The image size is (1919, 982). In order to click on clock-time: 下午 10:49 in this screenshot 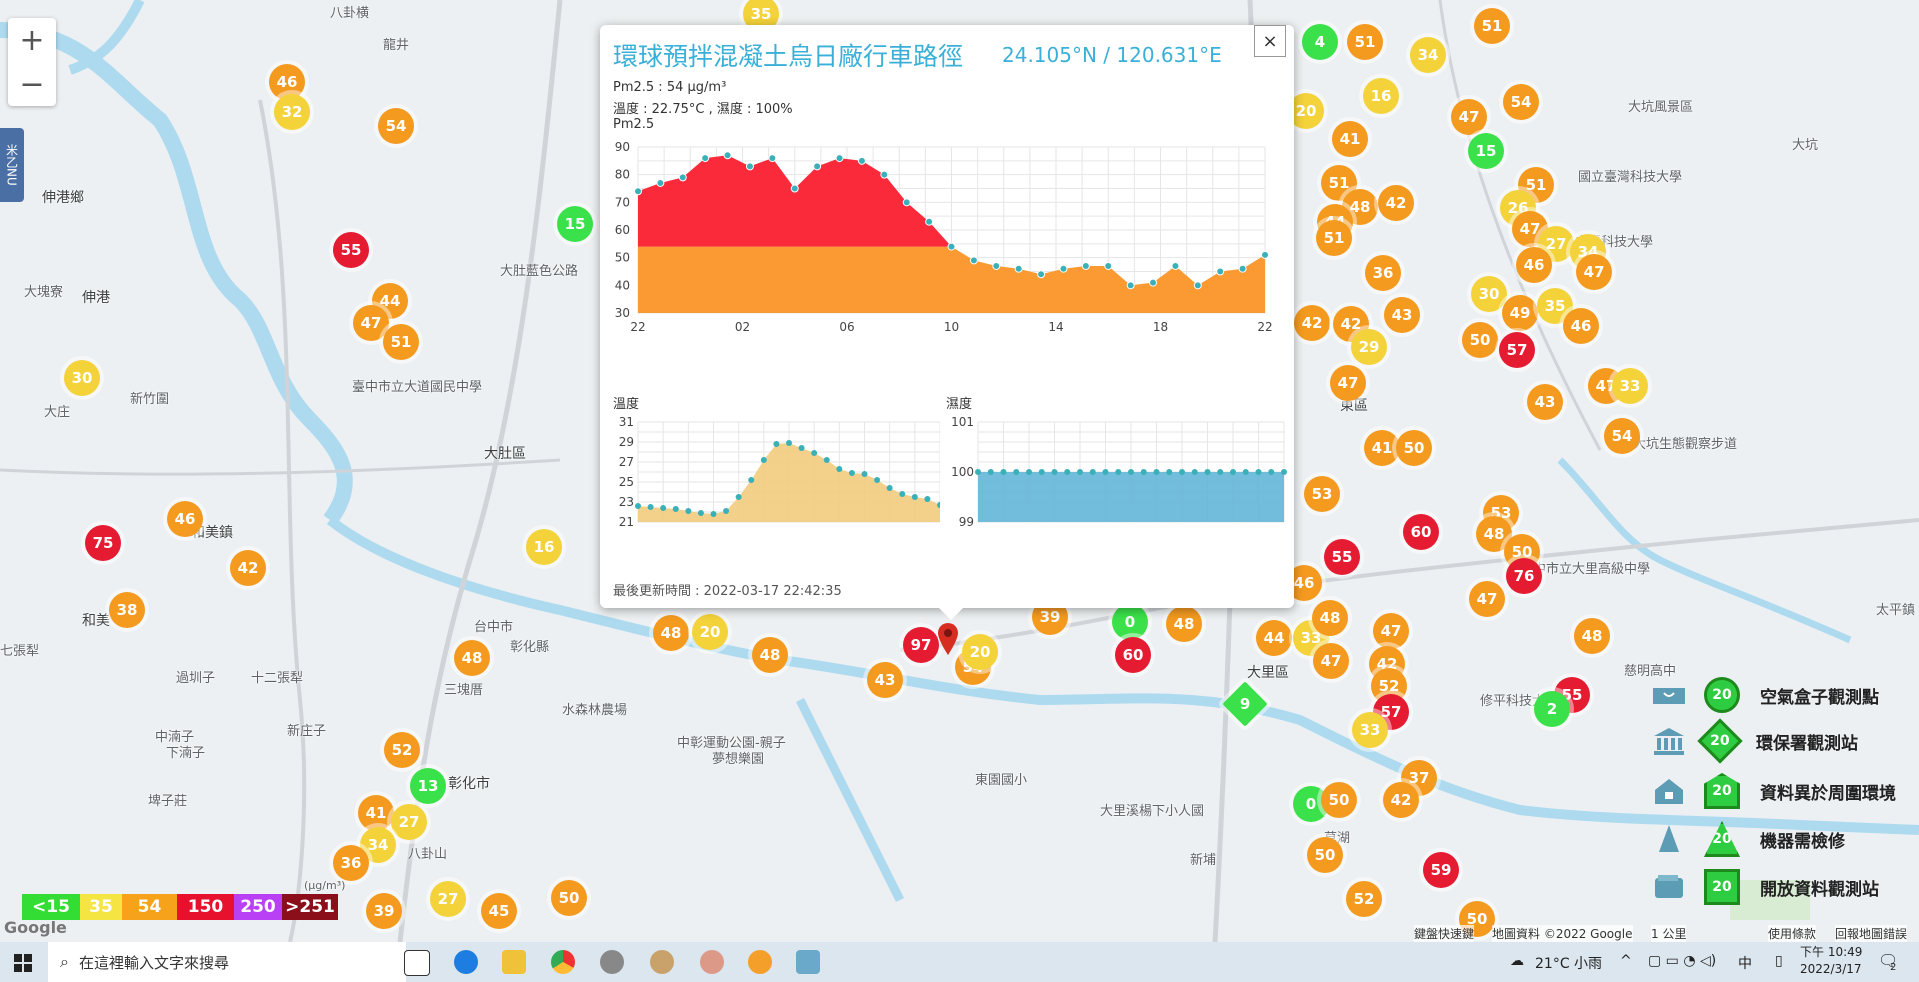, I will do `click(1831, 951)`.